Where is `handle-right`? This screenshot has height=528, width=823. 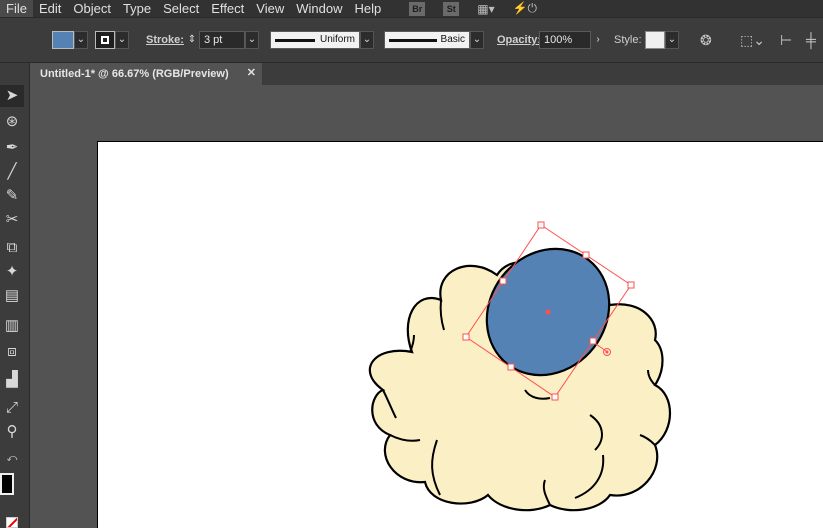 handle-right is located at coordinates (631, 285).